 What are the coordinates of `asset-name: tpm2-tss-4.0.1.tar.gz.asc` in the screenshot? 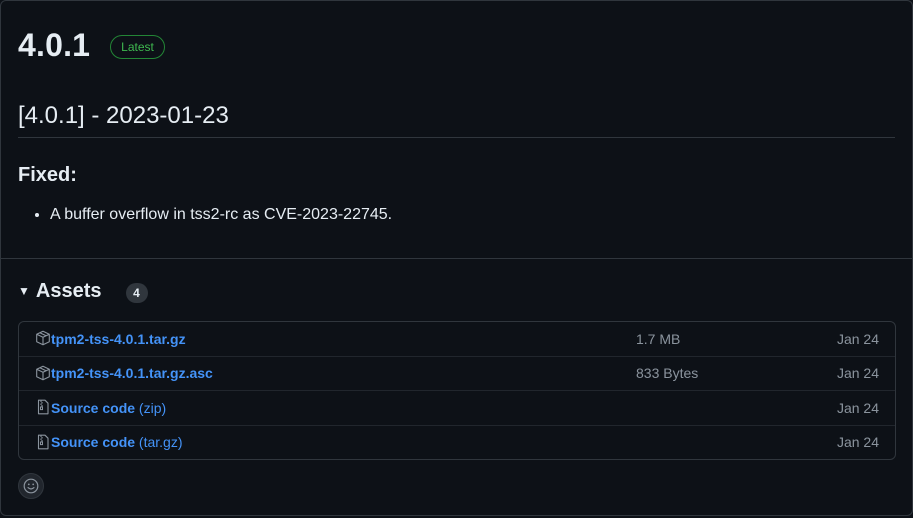 It's located at (132, 373).